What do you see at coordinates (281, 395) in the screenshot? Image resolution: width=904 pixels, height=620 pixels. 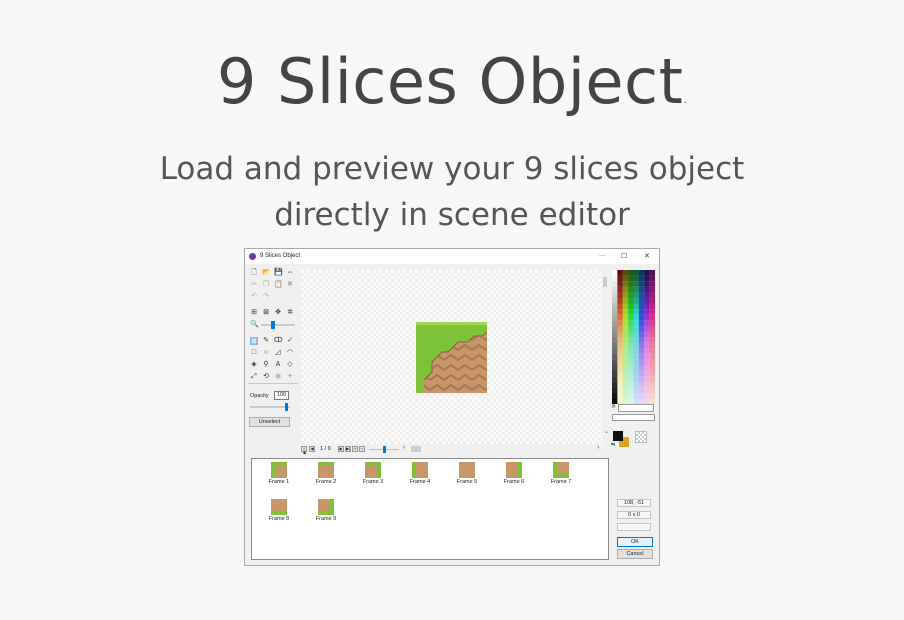 I see `opacity-input: 100` at bounding box center [281, 395].